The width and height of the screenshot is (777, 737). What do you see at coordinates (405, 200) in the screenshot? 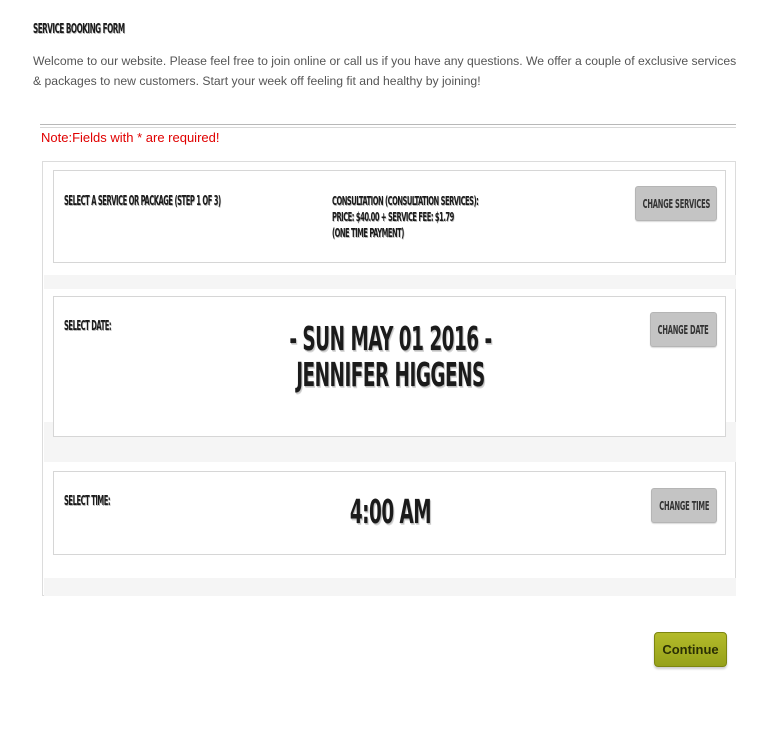
I see `service-name: CONSULTATION (CONSULTATION SERVICES):` at bounding box center [405, 200].